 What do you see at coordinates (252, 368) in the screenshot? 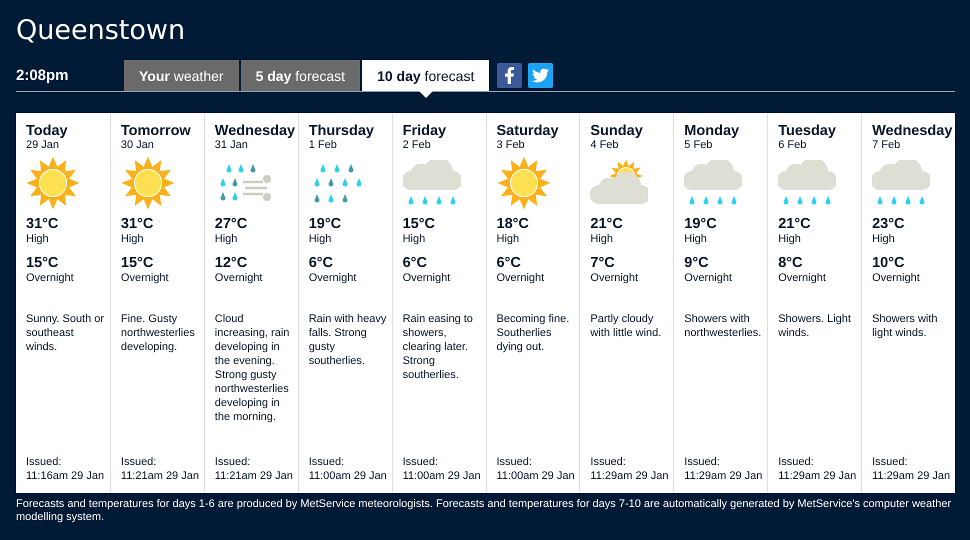
I see `forecast-summary: Cloud increasing, rain developing in the evening. Strong gusty northwesterlies developing in the morning.` at bounding box center [252, 368].